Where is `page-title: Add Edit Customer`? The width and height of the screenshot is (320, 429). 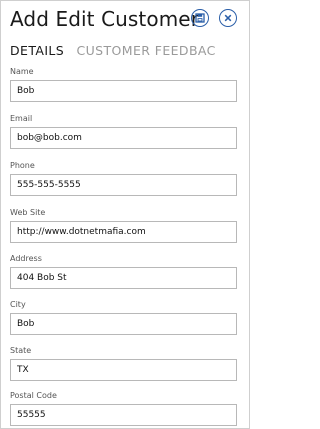
page-title: Add Edit Customer is located at coordinates (105, 19).